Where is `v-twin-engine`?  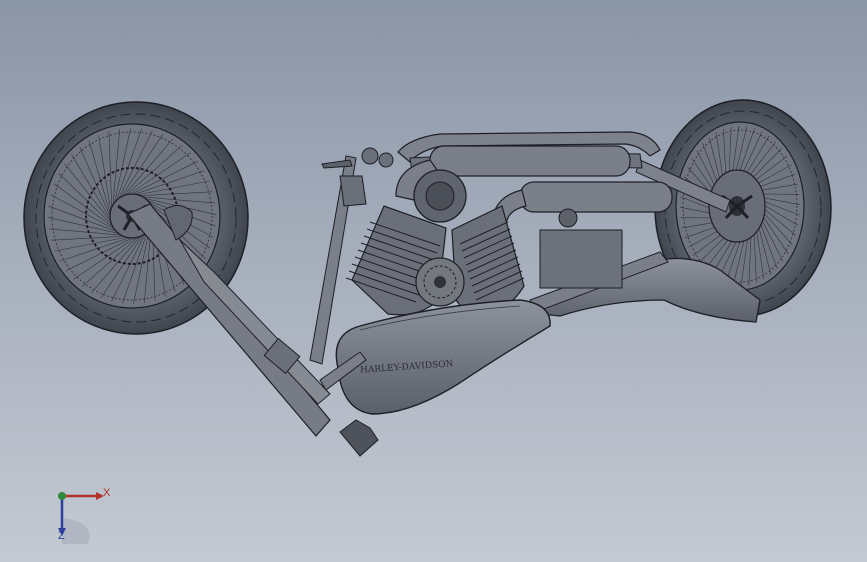 v-twin-engine is located at coordinates (435, 244).